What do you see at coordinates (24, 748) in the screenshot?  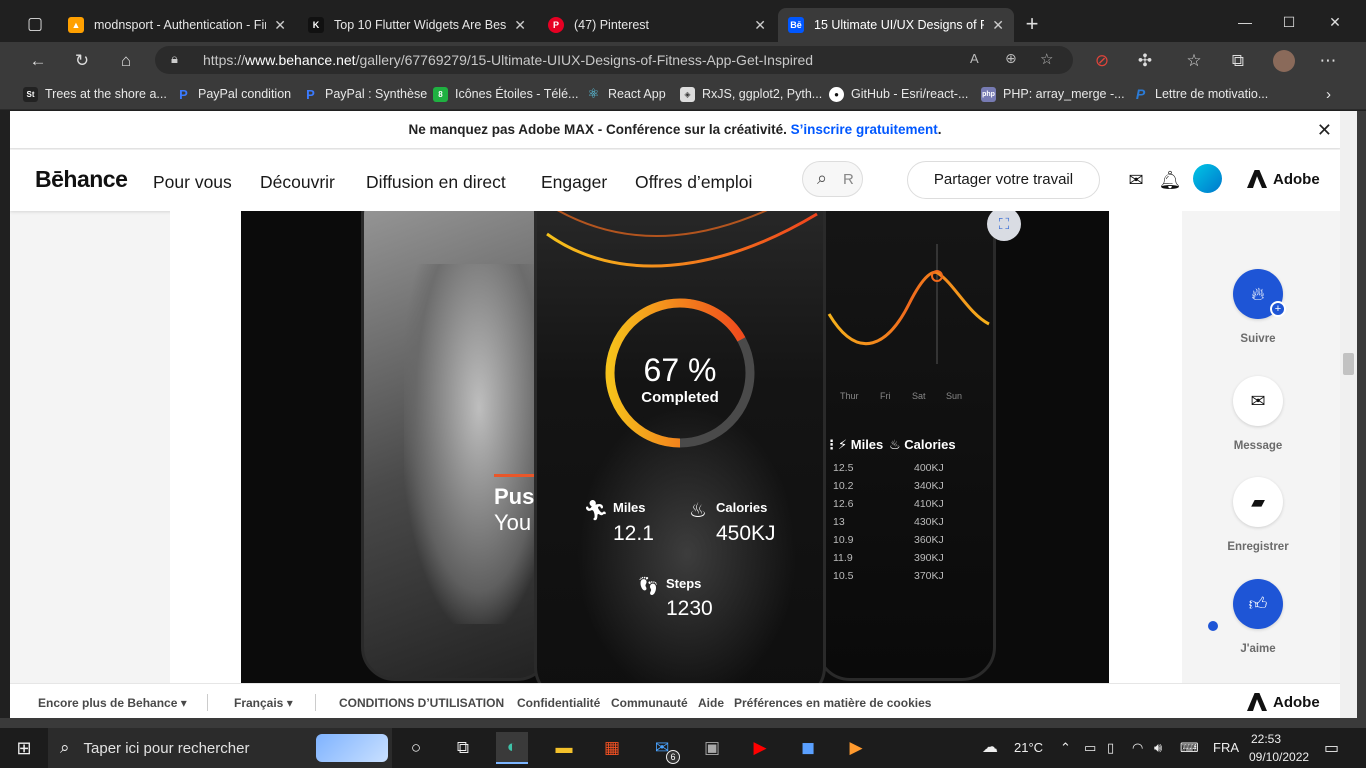 I see `windows-start-icon: ⊞` at bounding box center [24, 748].